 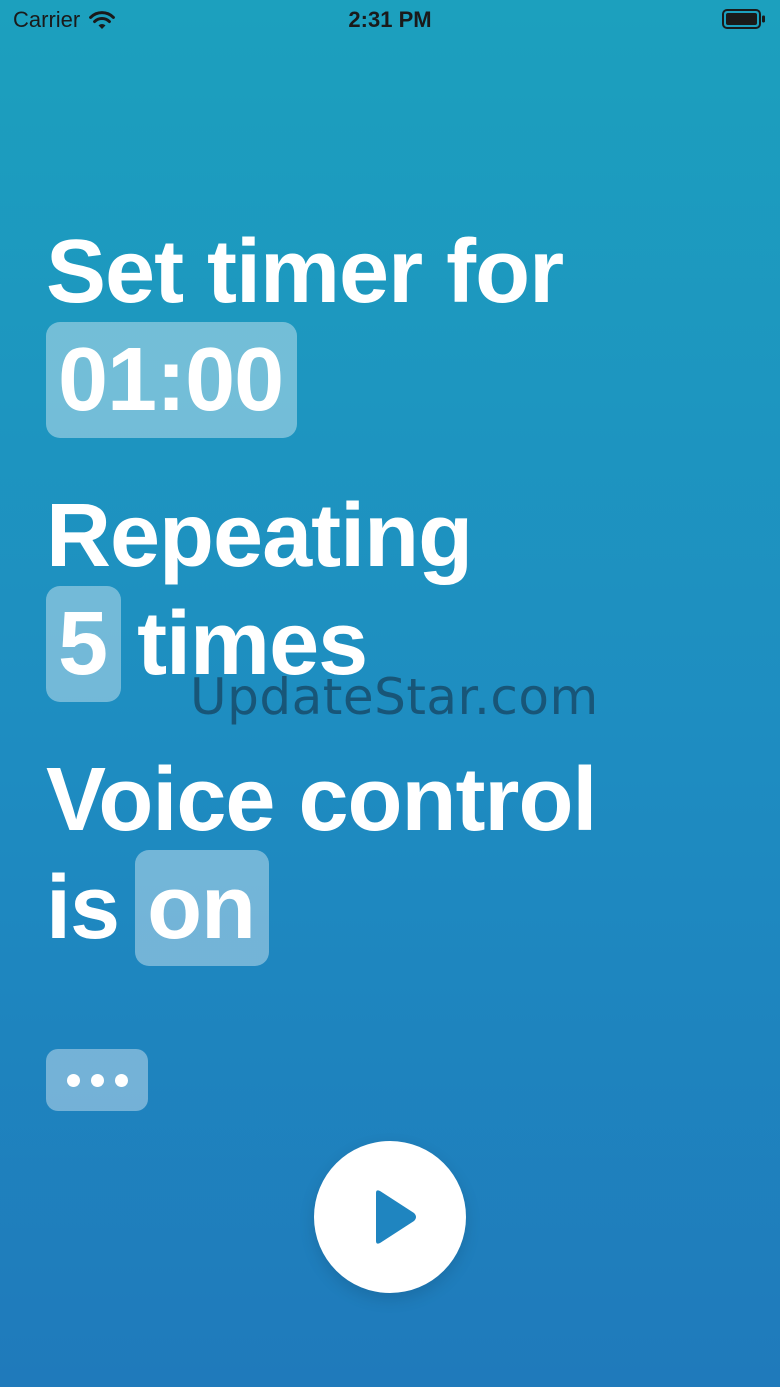 What do you see at coordinates (396, 644) in the screenshot?
I see `repeat-row: 5 times` at bounding box center [396, 644].